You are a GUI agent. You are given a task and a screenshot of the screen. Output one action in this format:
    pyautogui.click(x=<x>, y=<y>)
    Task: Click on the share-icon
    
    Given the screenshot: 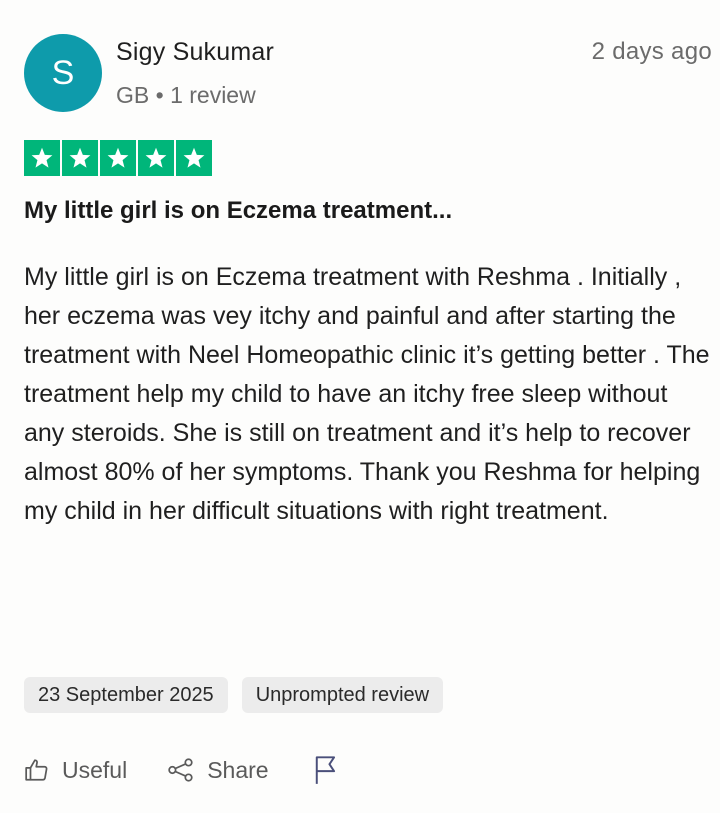 What is the action you would take?
    pyautogui.click(x=180, y=770)
    